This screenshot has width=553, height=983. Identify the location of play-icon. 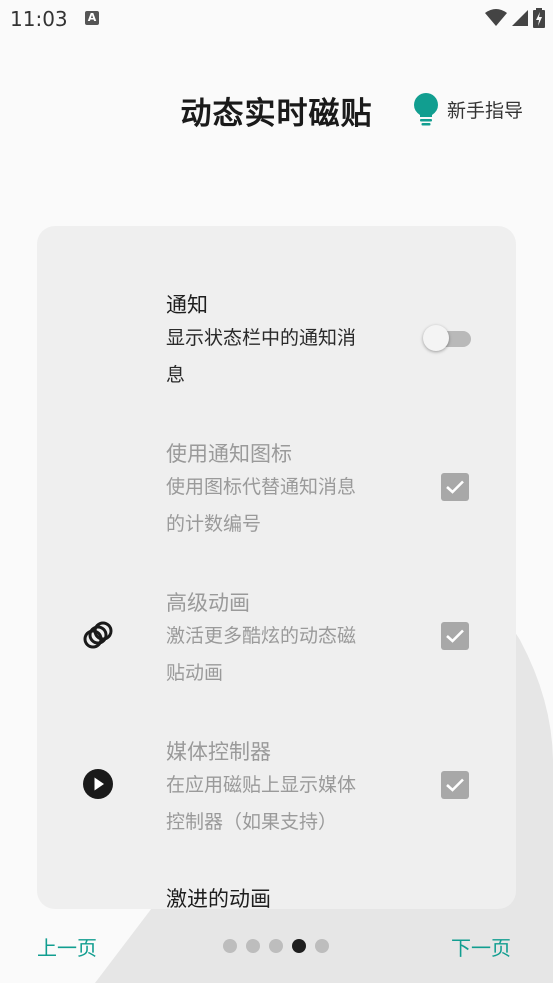
(98, 784).